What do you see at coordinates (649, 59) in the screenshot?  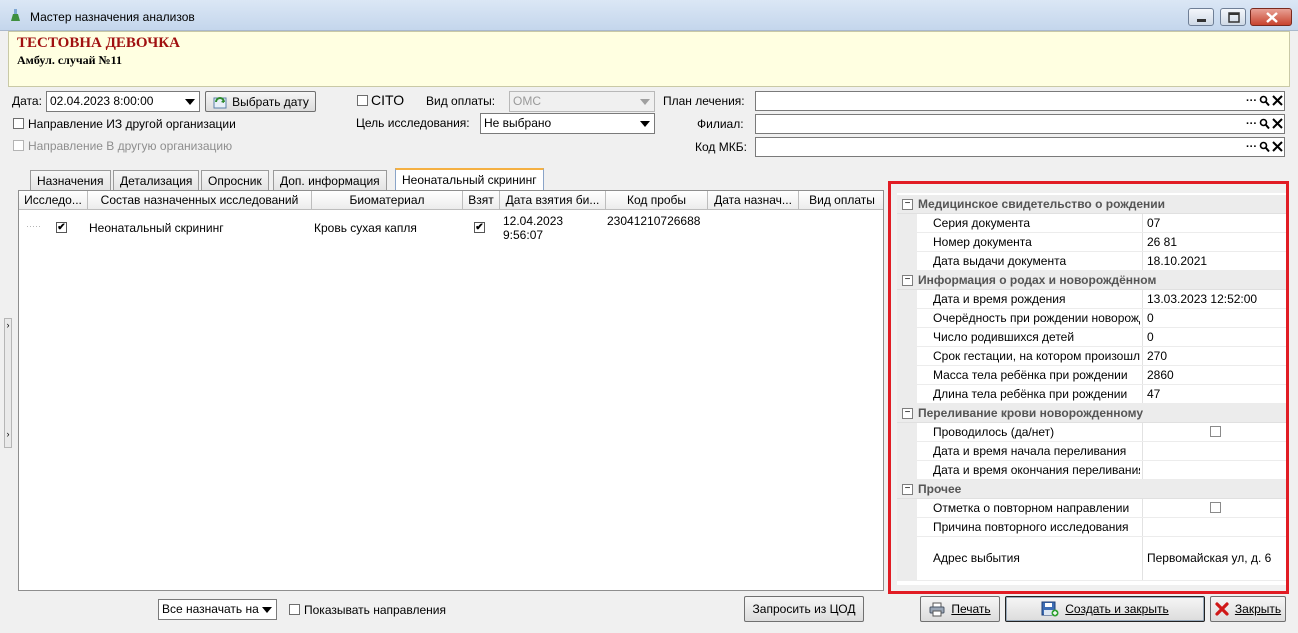 I see `patient-header: ТЕСТОВНА ДЕВОЧКА Амбул. случай №11` at bounding box center [649, 59].